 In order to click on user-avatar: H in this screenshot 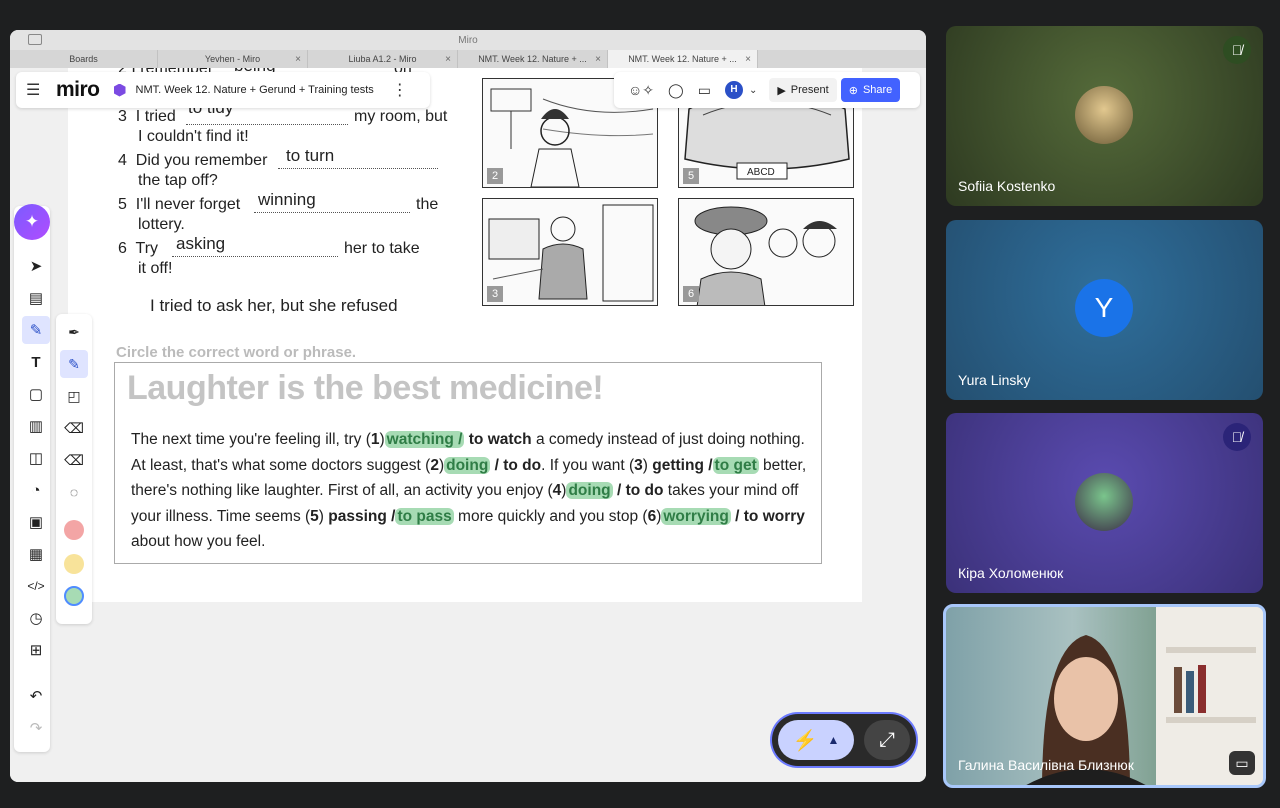, I will do `click(733, 90)`.